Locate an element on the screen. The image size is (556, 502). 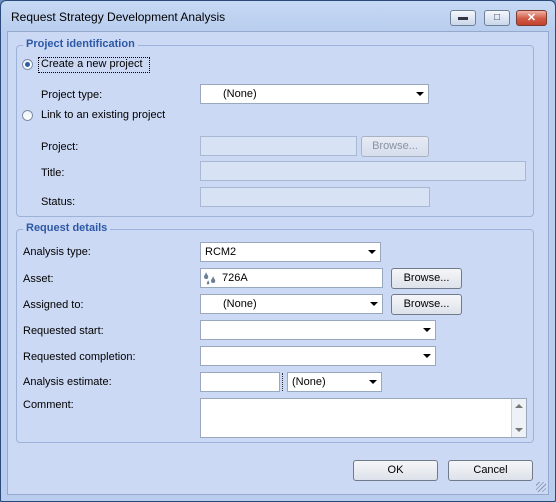
asset-icon is located at coordinates (210, 278).